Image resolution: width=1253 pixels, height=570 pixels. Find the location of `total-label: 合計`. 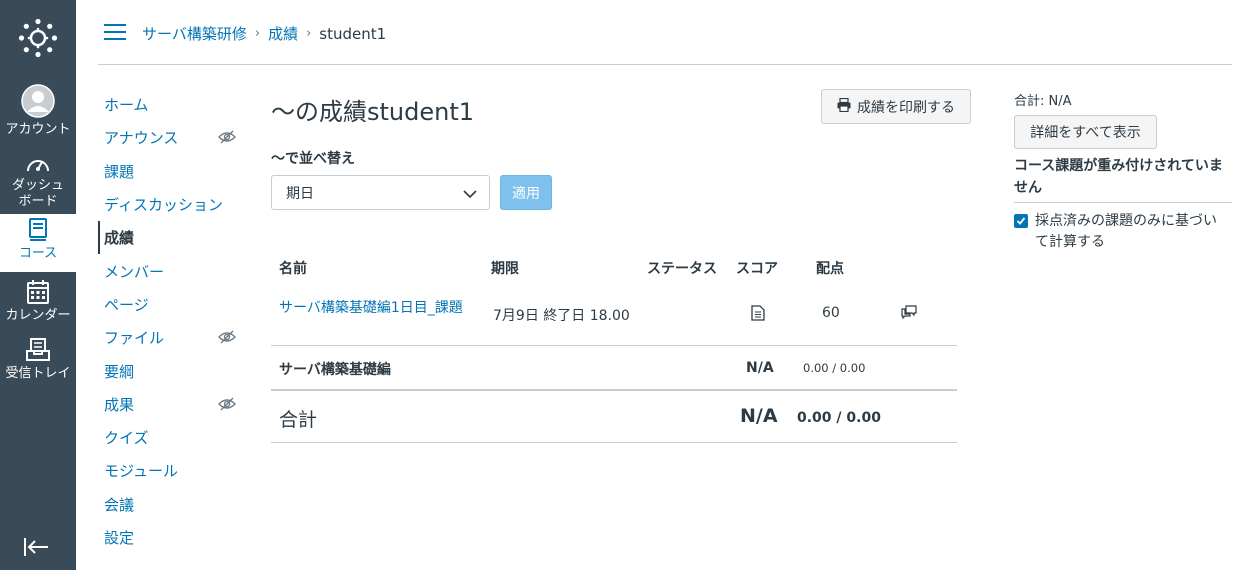

total-label: 合計 is located at coordinates (298, 420).